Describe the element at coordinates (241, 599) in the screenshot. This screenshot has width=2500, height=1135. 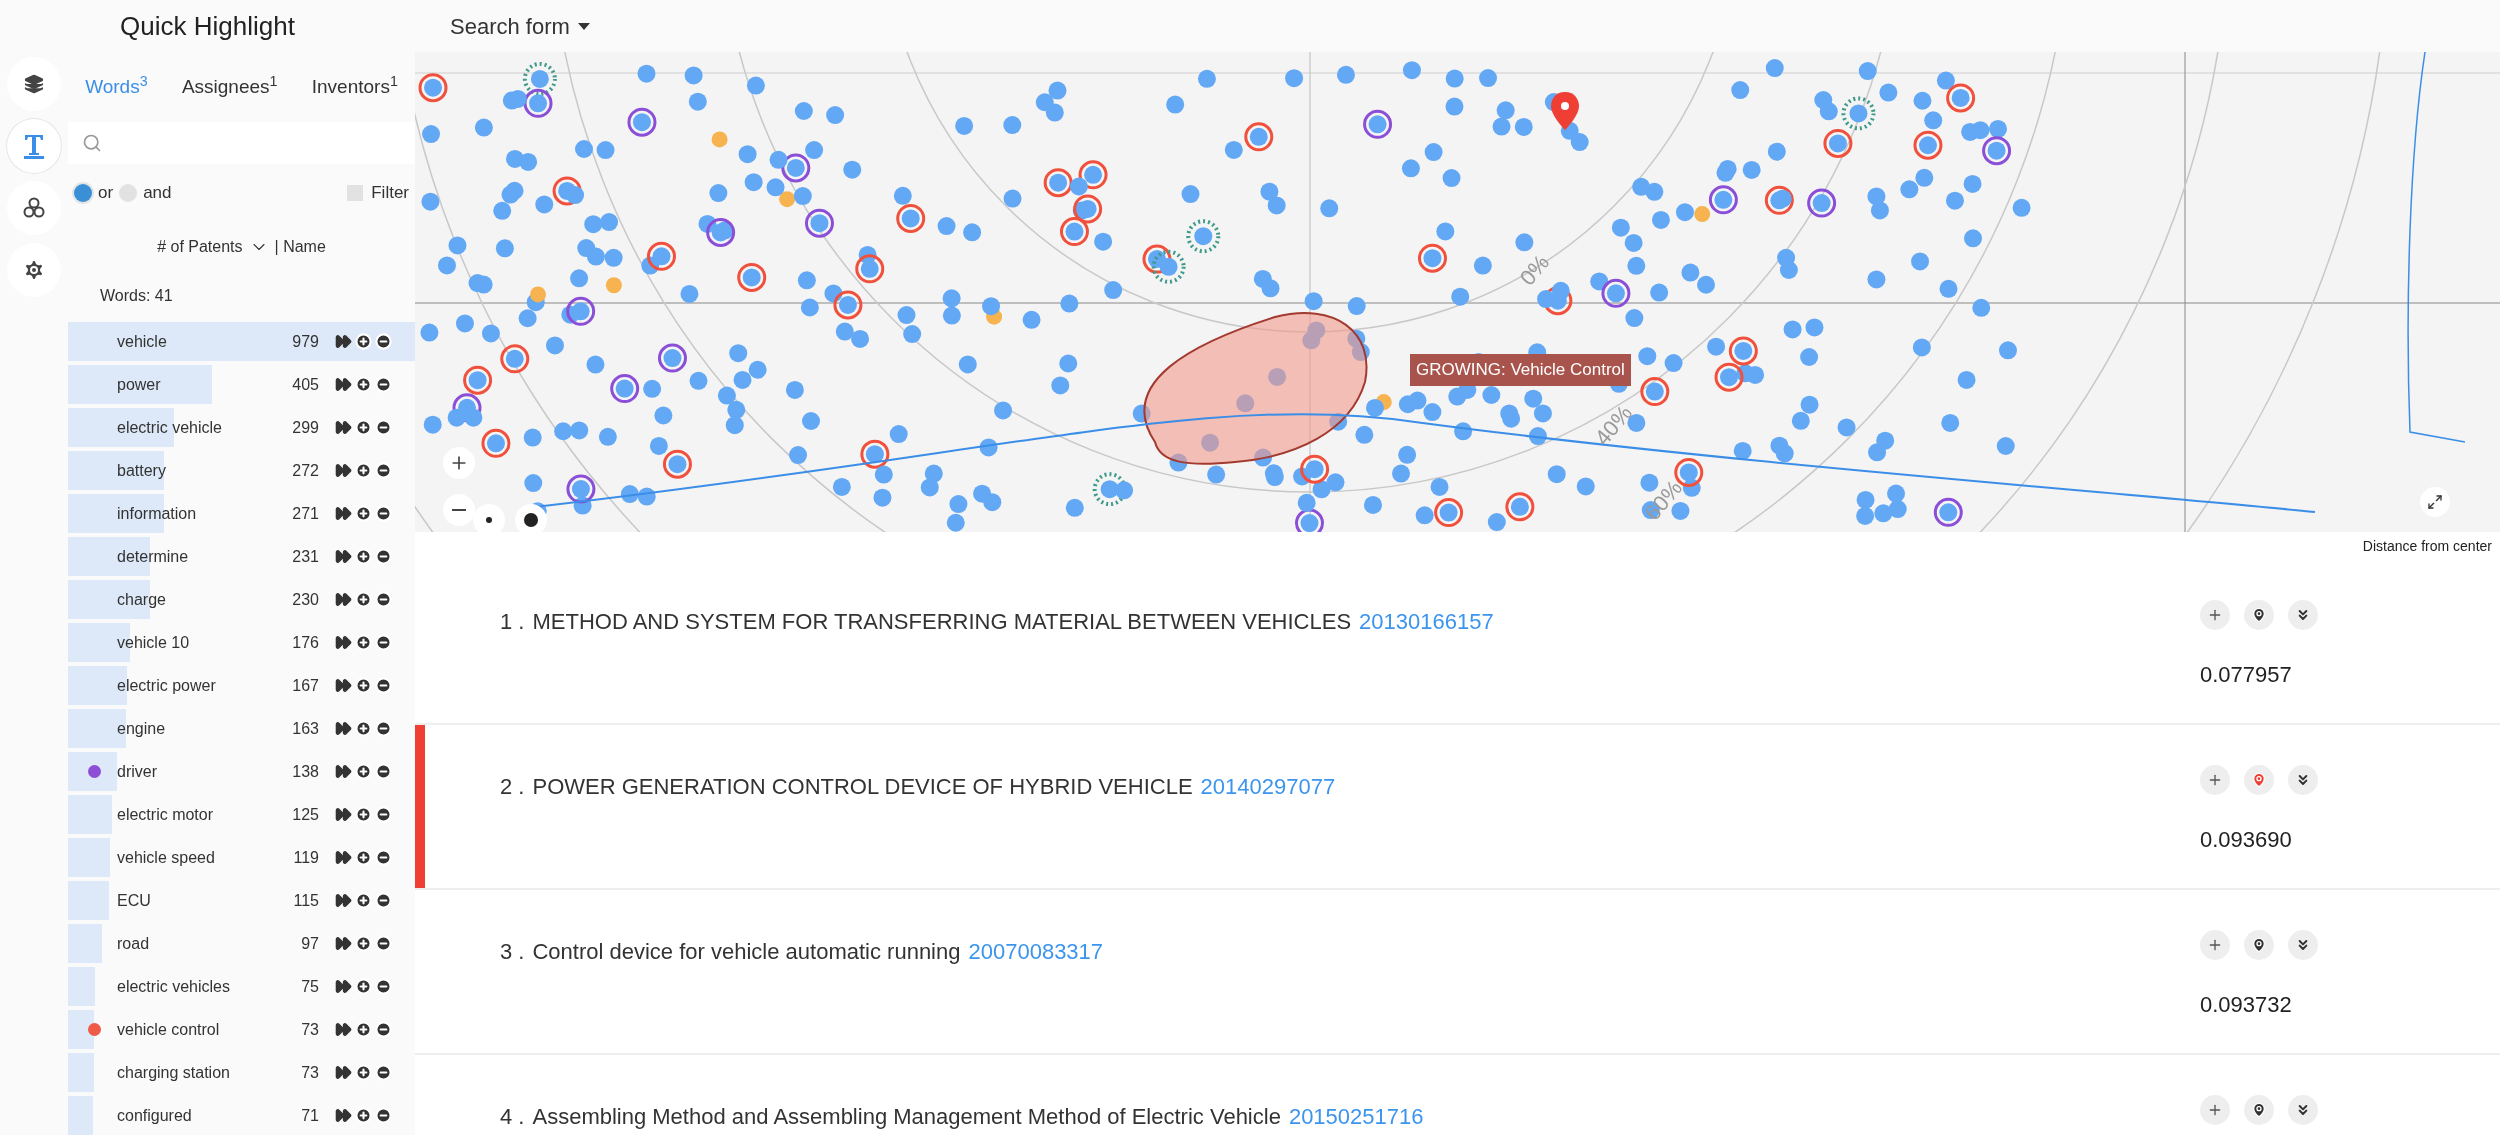
I see `word-row: charge 230` at that location.